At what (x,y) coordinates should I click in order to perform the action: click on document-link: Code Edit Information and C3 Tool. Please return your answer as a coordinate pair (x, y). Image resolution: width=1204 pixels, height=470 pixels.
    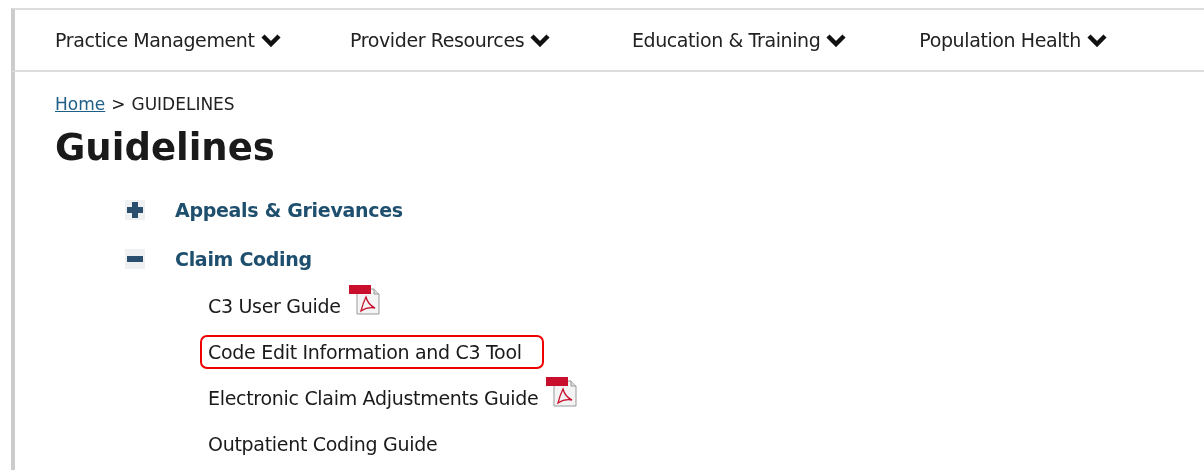
    Looking at the image, I should click on (372, 352).